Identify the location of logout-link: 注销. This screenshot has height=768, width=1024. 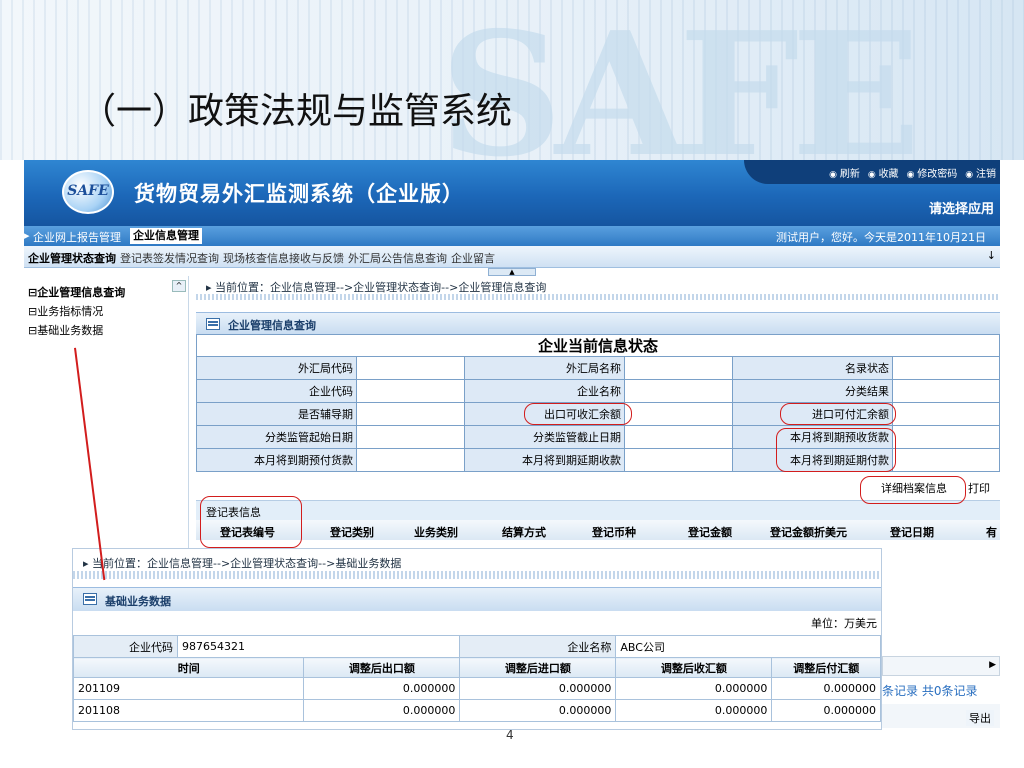
(980, 172).